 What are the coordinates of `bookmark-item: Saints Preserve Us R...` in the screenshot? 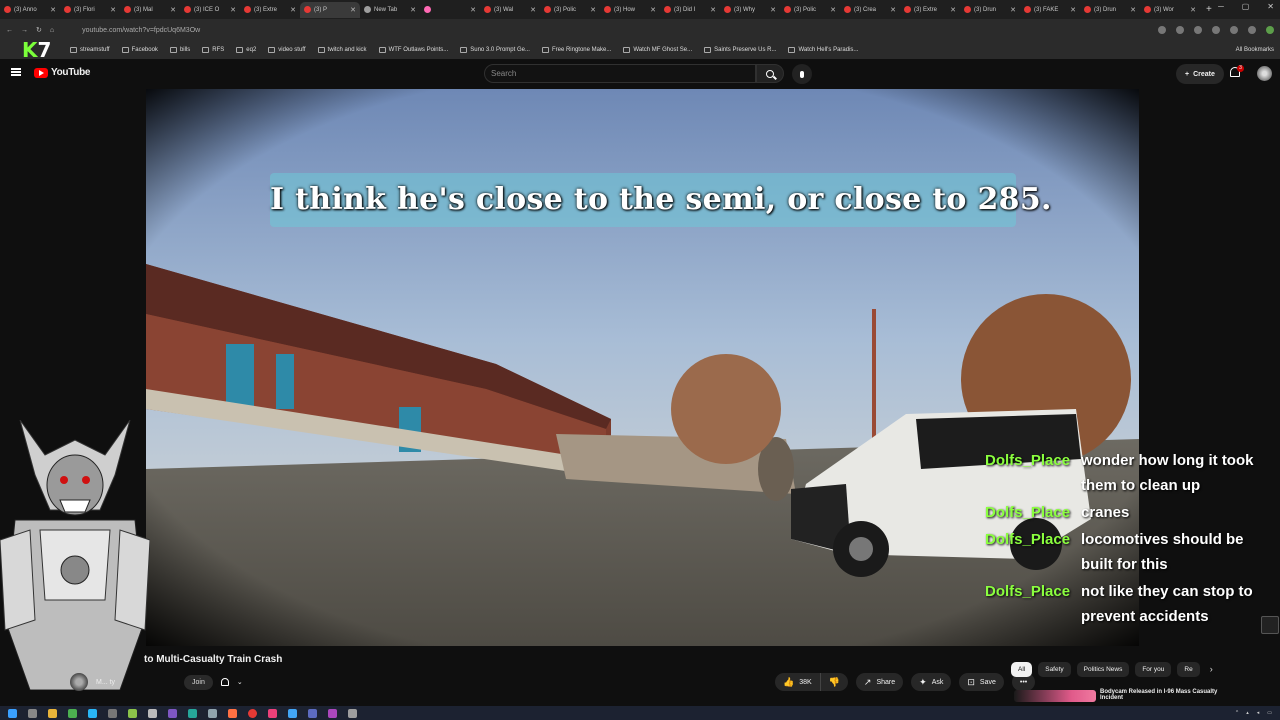 It's located at (740, 50).